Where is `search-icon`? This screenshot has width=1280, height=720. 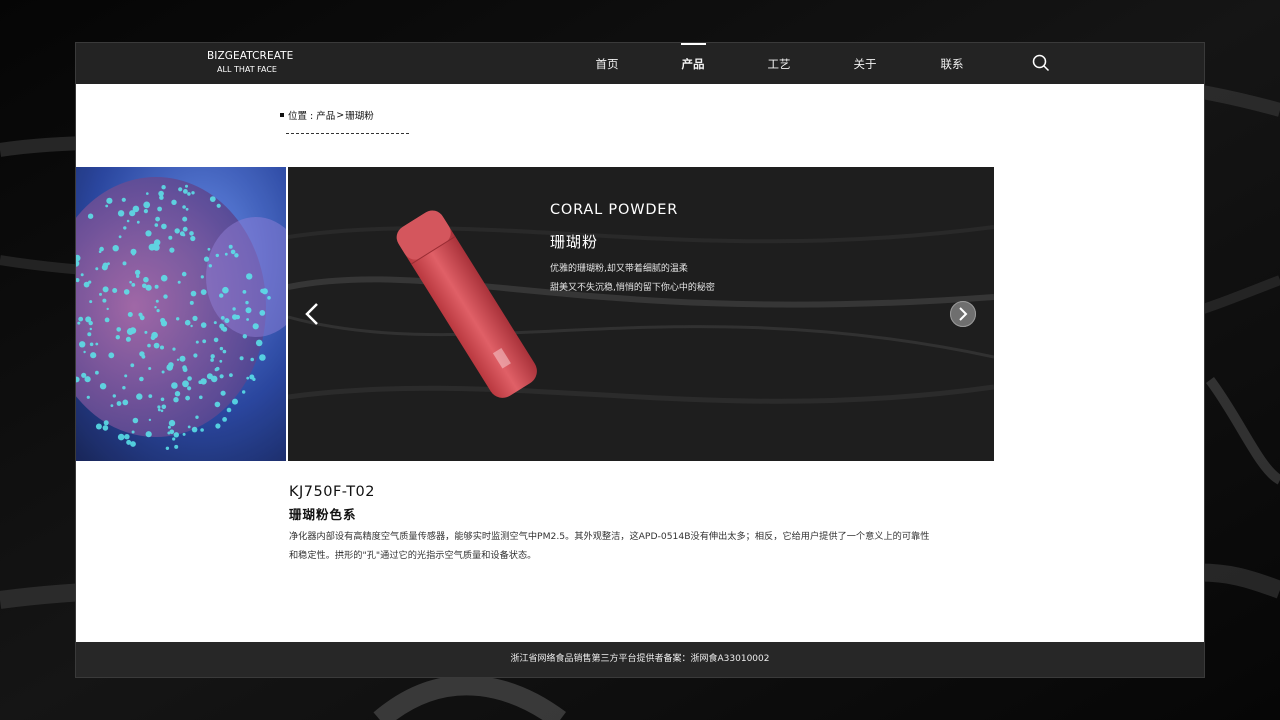
search-icon is located at coordinates (1041, 63).